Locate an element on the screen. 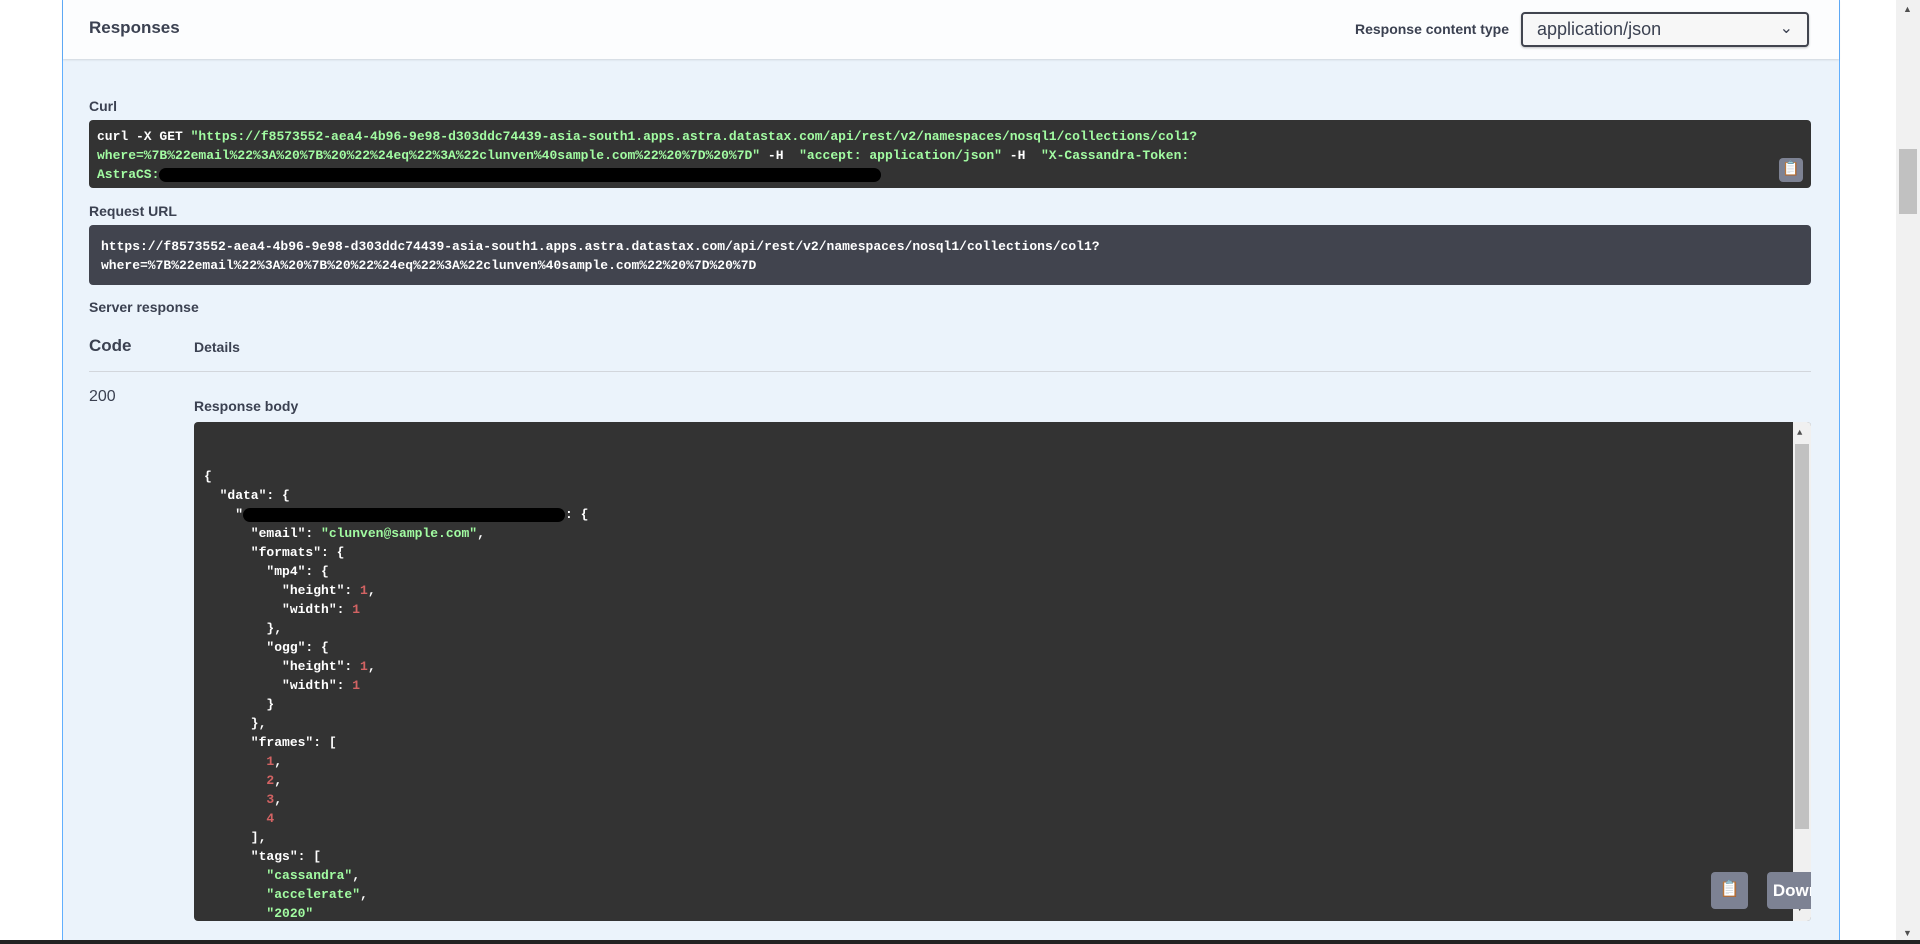 The height and width of the screenshot is (944, 1920). json-token: 2 is located at coordinates (239, 780).